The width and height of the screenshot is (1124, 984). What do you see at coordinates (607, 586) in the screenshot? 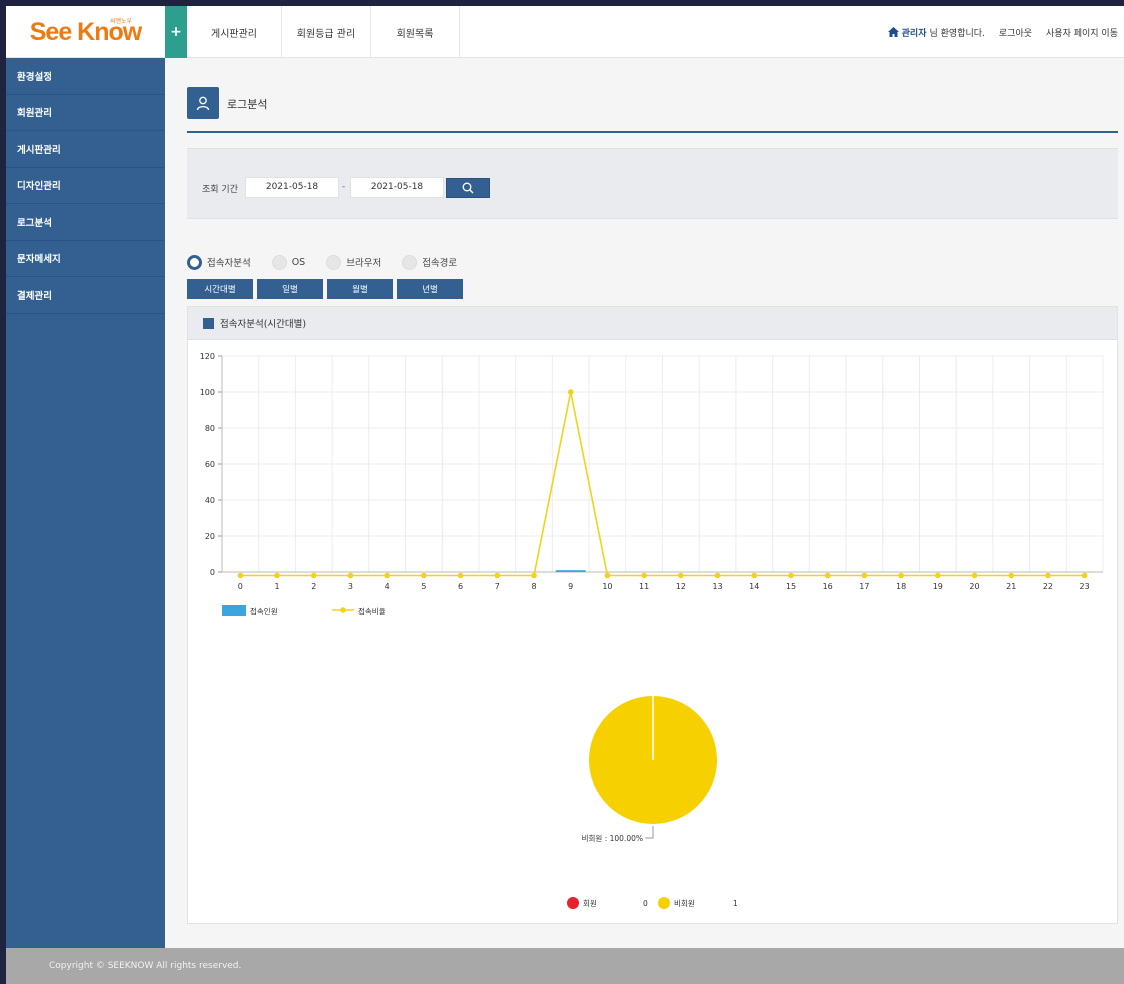
I see `x-tick-label: 10` at bounding box center [607, 586].